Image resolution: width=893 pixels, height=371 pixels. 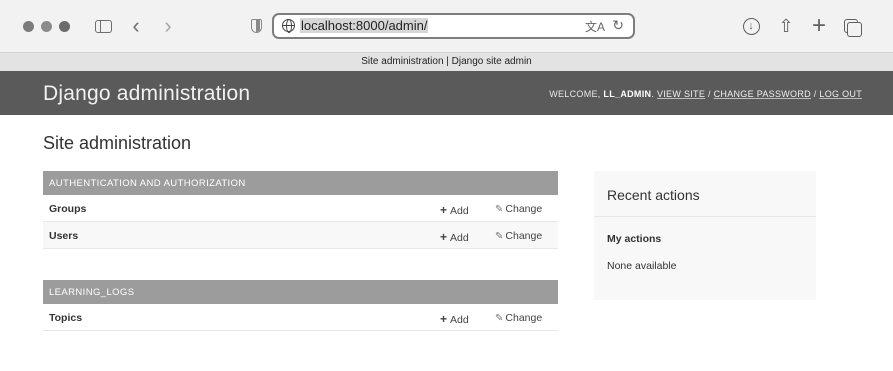 What do you see at coordinates (300, 183) in the screenshot?
I see `module-caption: AUTHENTICATION AND AUTHORIZATION` at bounding box center [300, 183].